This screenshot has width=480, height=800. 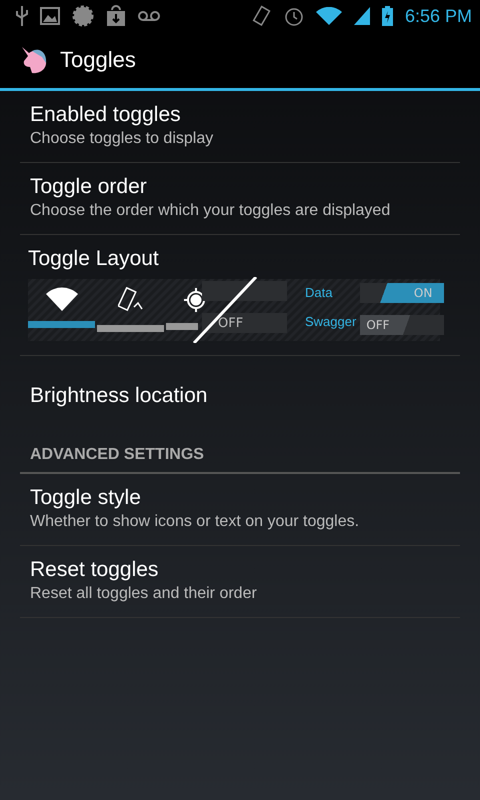 What do you see at coordinates (116, 16) in the screenshot?
I see `download-icon` at bounding box center [116, 16].